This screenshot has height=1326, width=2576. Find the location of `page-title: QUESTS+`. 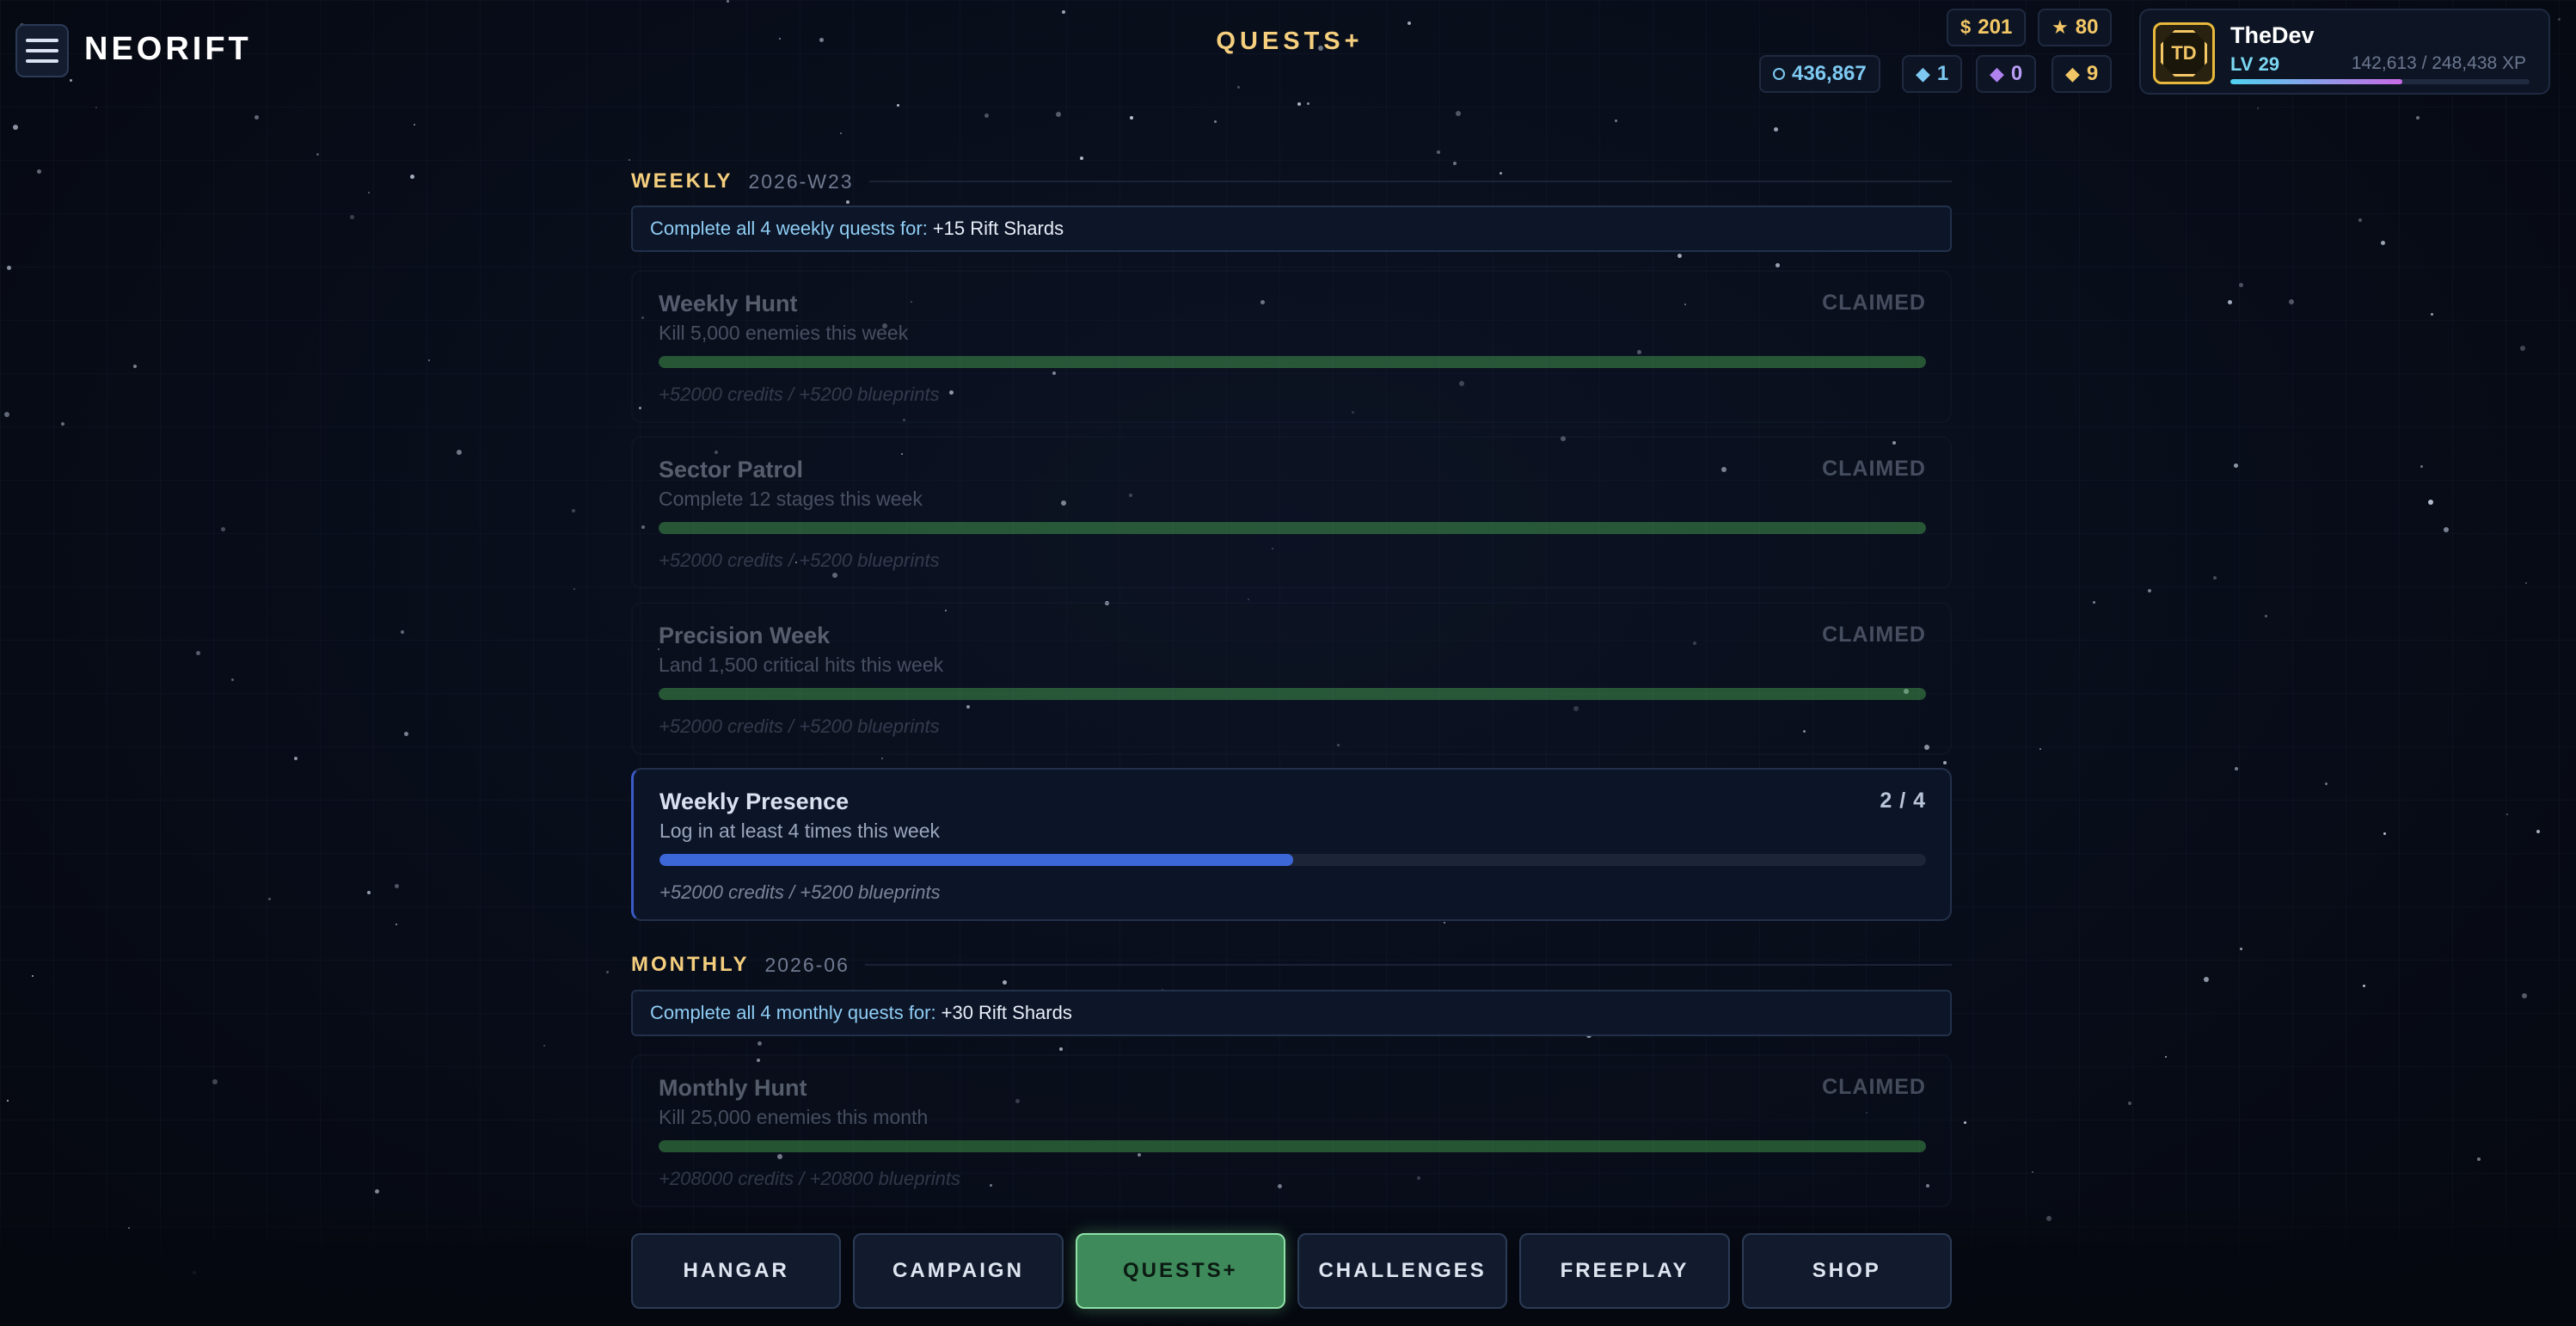

page-title: QUESTS+ is located at coordinates (1290, 42).